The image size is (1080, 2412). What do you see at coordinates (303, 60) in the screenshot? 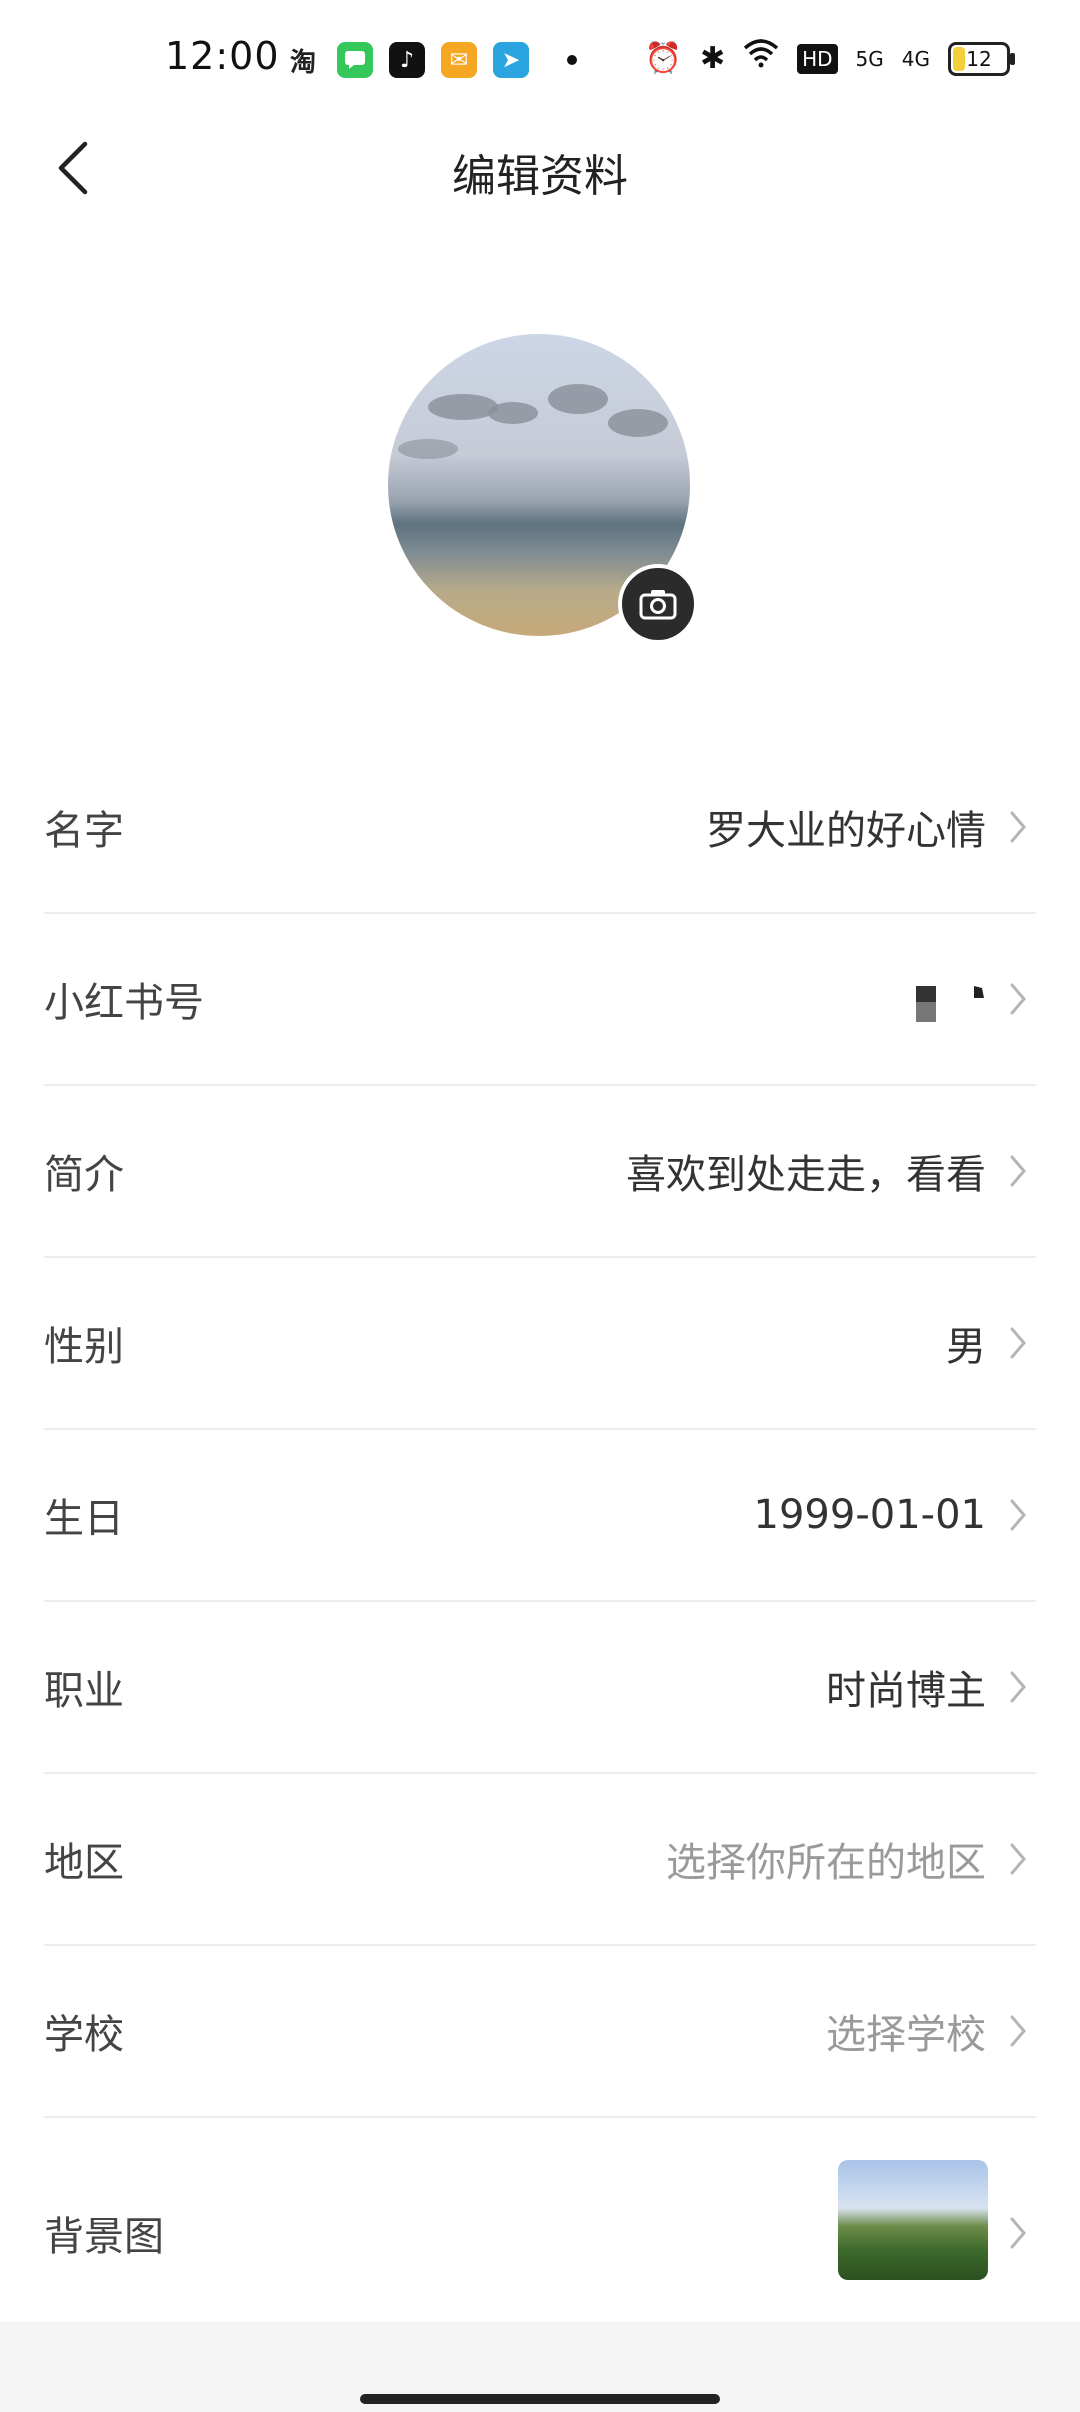
I see `taobao-icon: 淘` at bounding box center [303, 60].